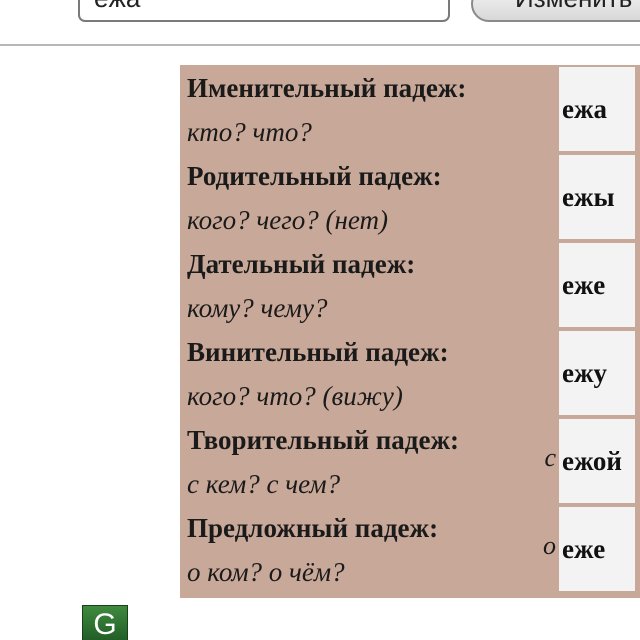  Describe the element at coordinates (320, 45) in the screenshot. I see `header-divider` at that location.